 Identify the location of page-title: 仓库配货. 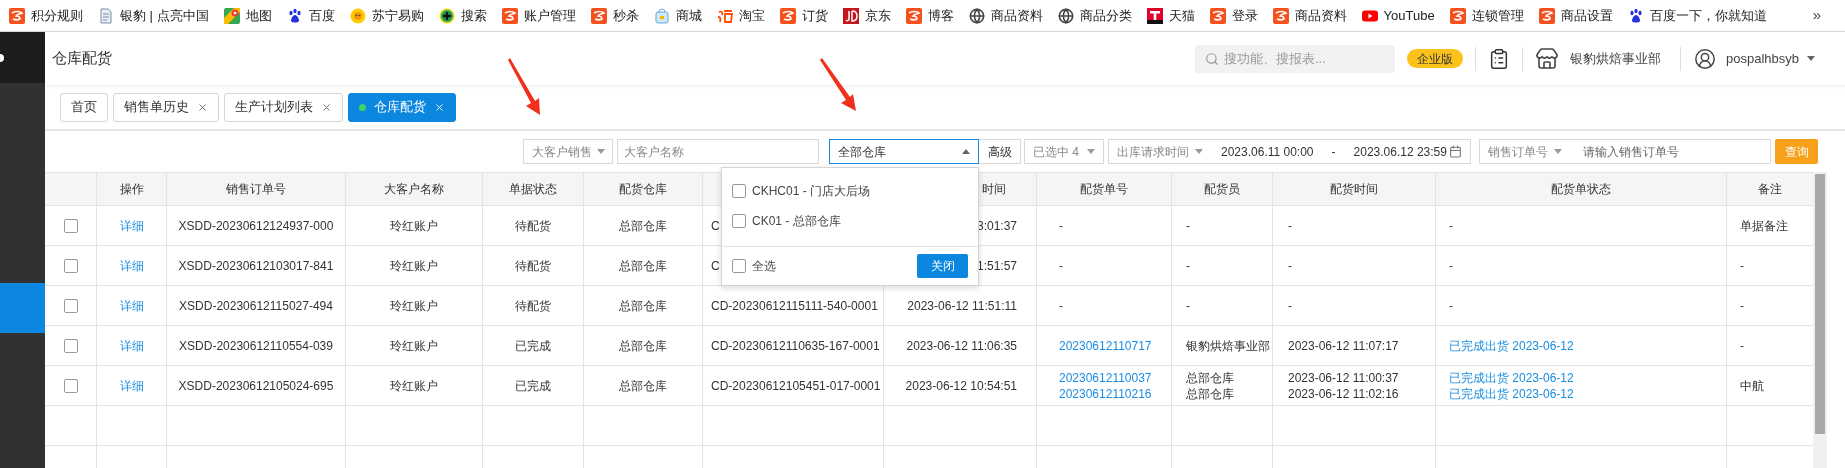
(82, 58).